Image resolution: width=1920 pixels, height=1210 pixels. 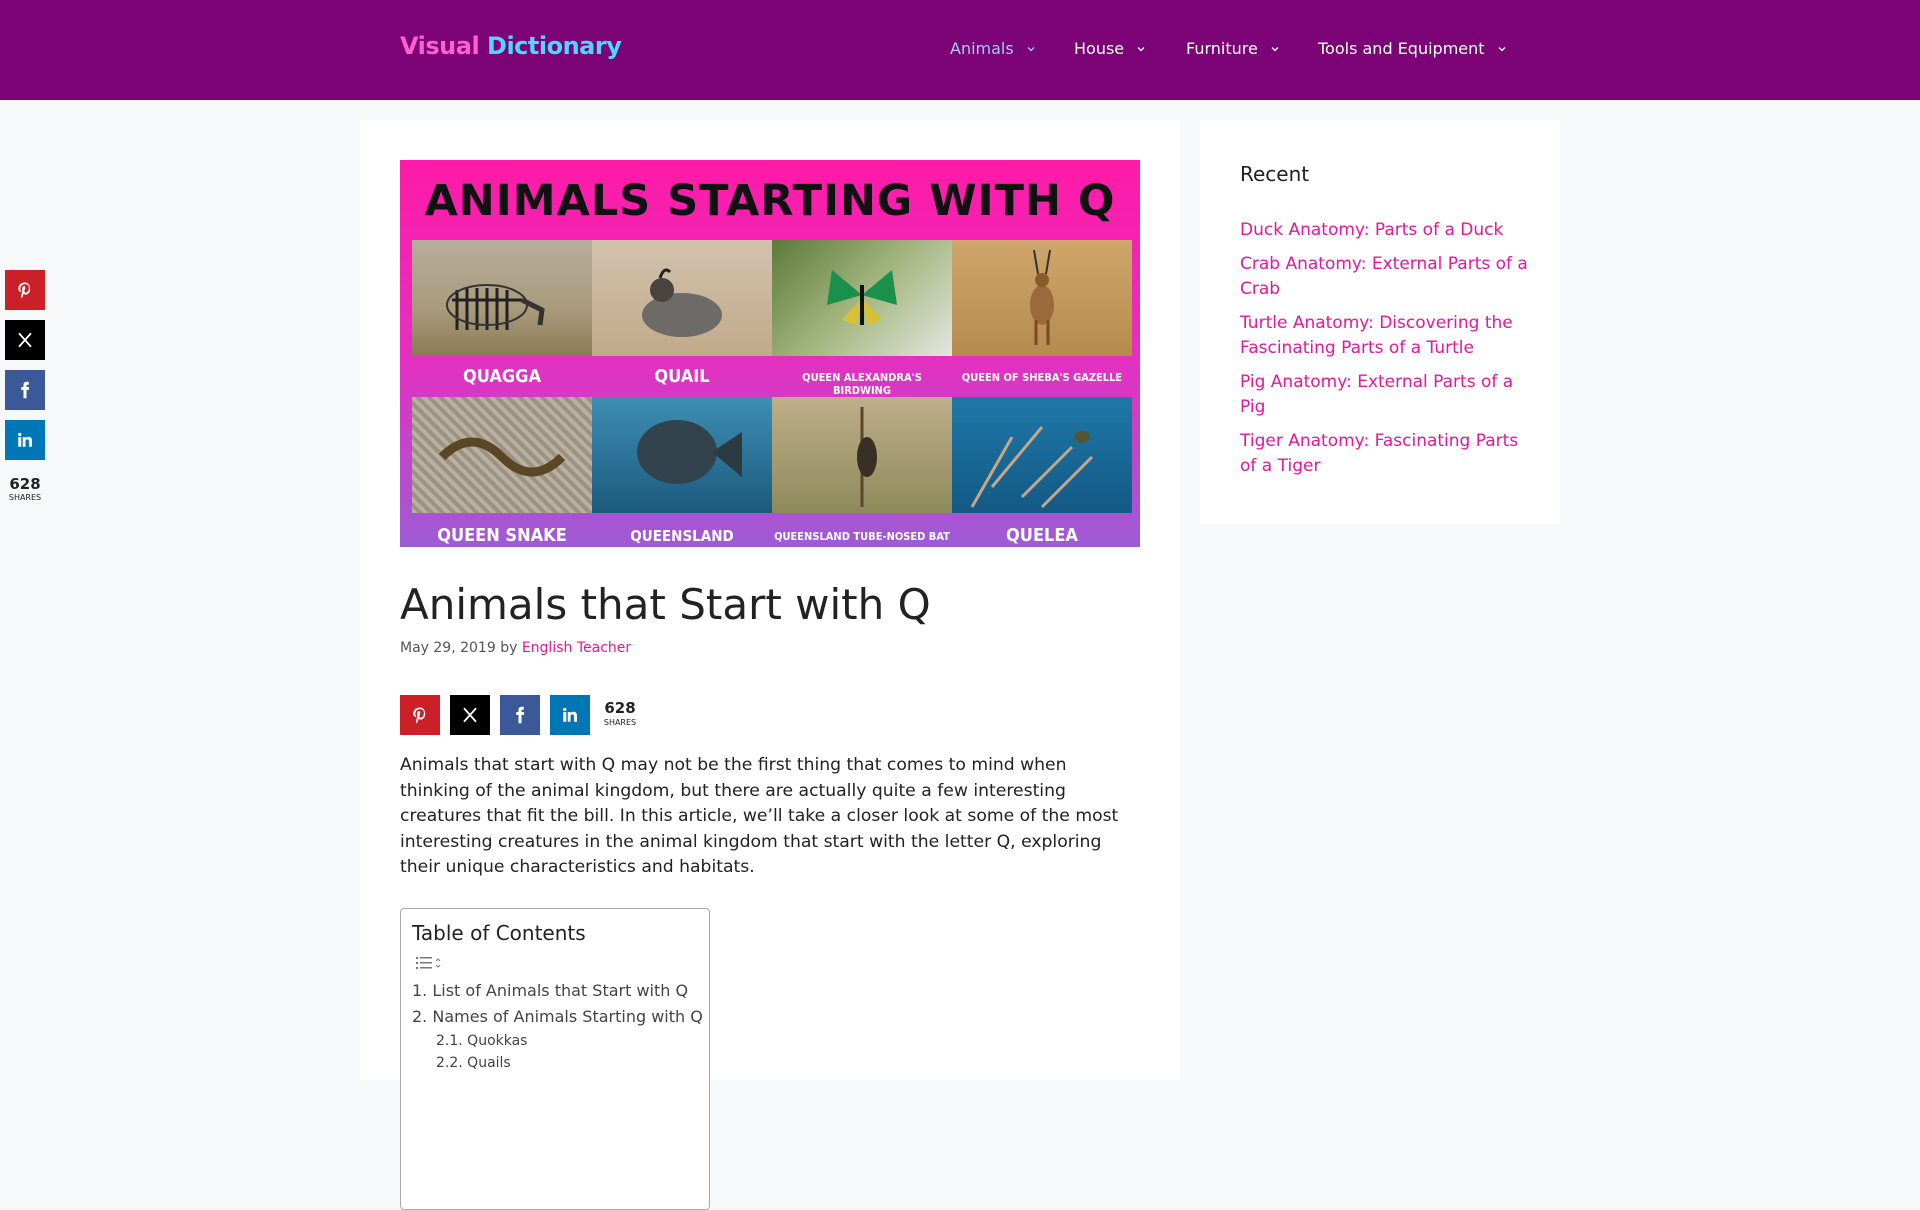 I want to click on page-title: Animals that Start with Q, so click(x=665, y=604).